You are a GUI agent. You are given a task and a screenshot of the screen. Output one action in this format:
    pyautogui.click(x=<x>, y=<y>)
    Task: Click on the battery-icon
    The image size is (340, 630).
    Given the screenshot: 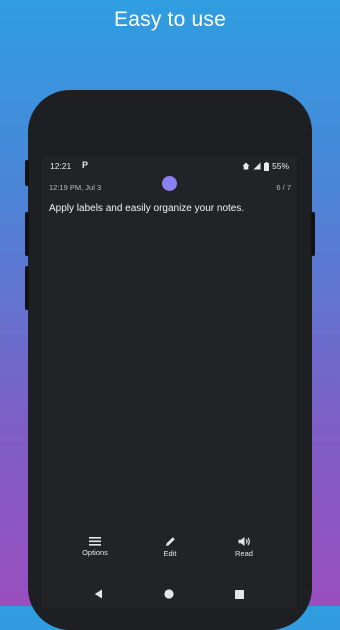 What is the action you would take?
    pyautogui.click(x=266, y=166)
    